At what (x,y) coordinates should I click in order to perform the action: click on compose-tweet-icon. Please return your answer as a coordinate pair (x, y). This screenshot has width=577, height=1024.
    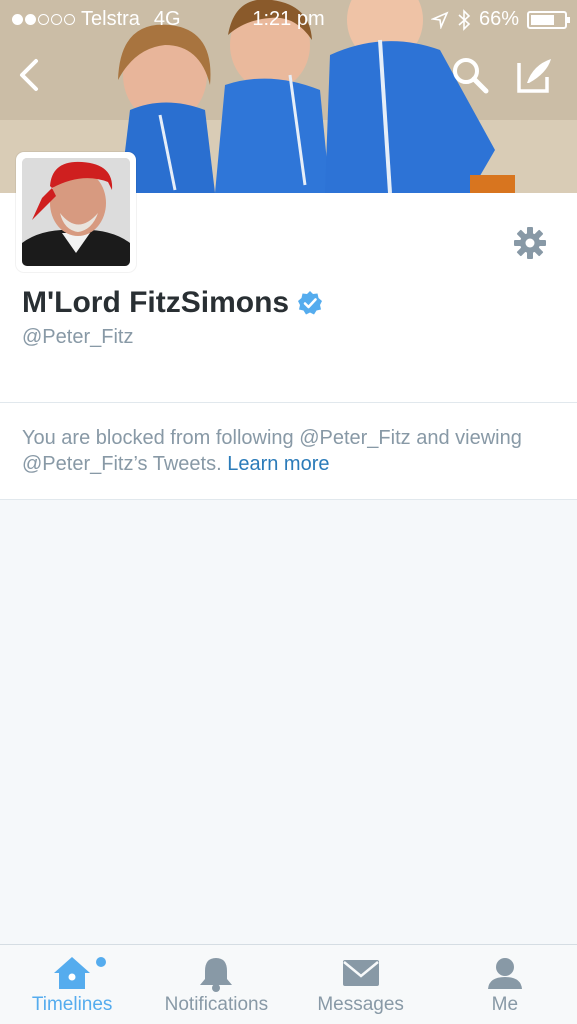
    Looking at the image, I should click on (535, 75).